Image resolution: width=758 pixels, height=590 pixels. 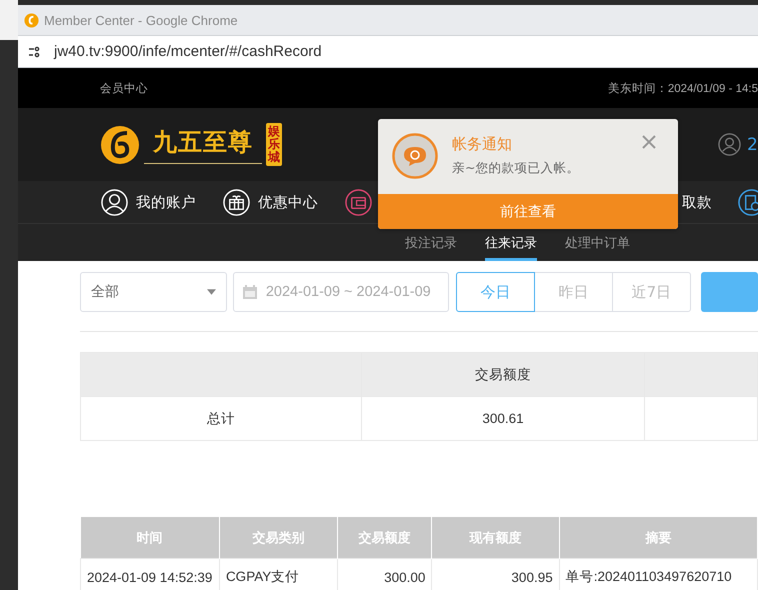 I want to click on calendar-icon, so click(x=250, y=292).